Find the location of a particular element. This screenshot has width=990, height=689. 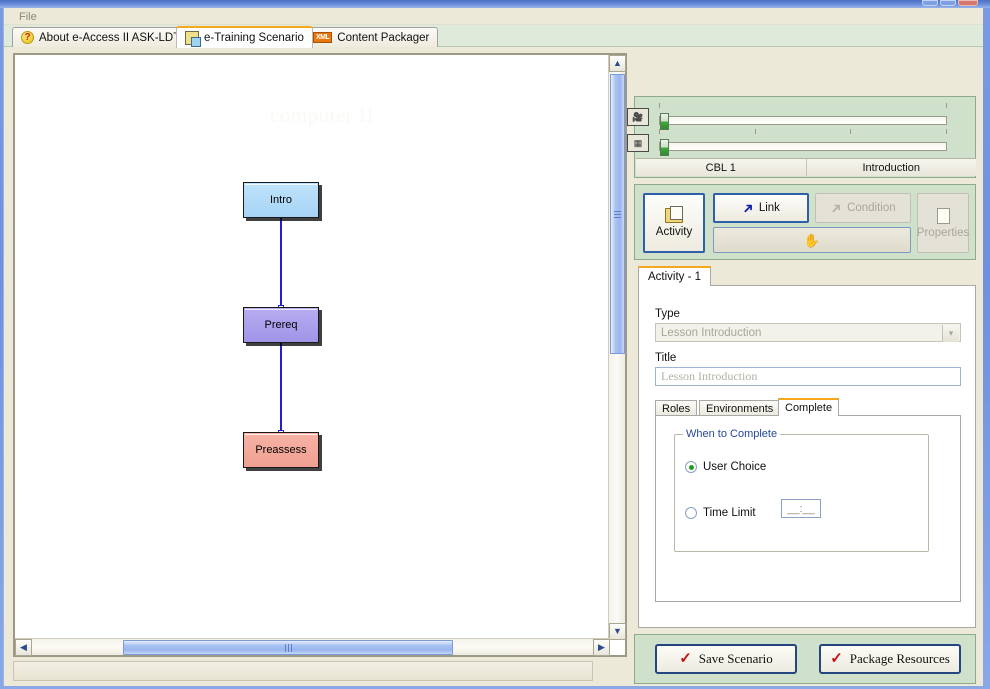

add-link-button: ➜ Link is located at coordinates (761, 208).